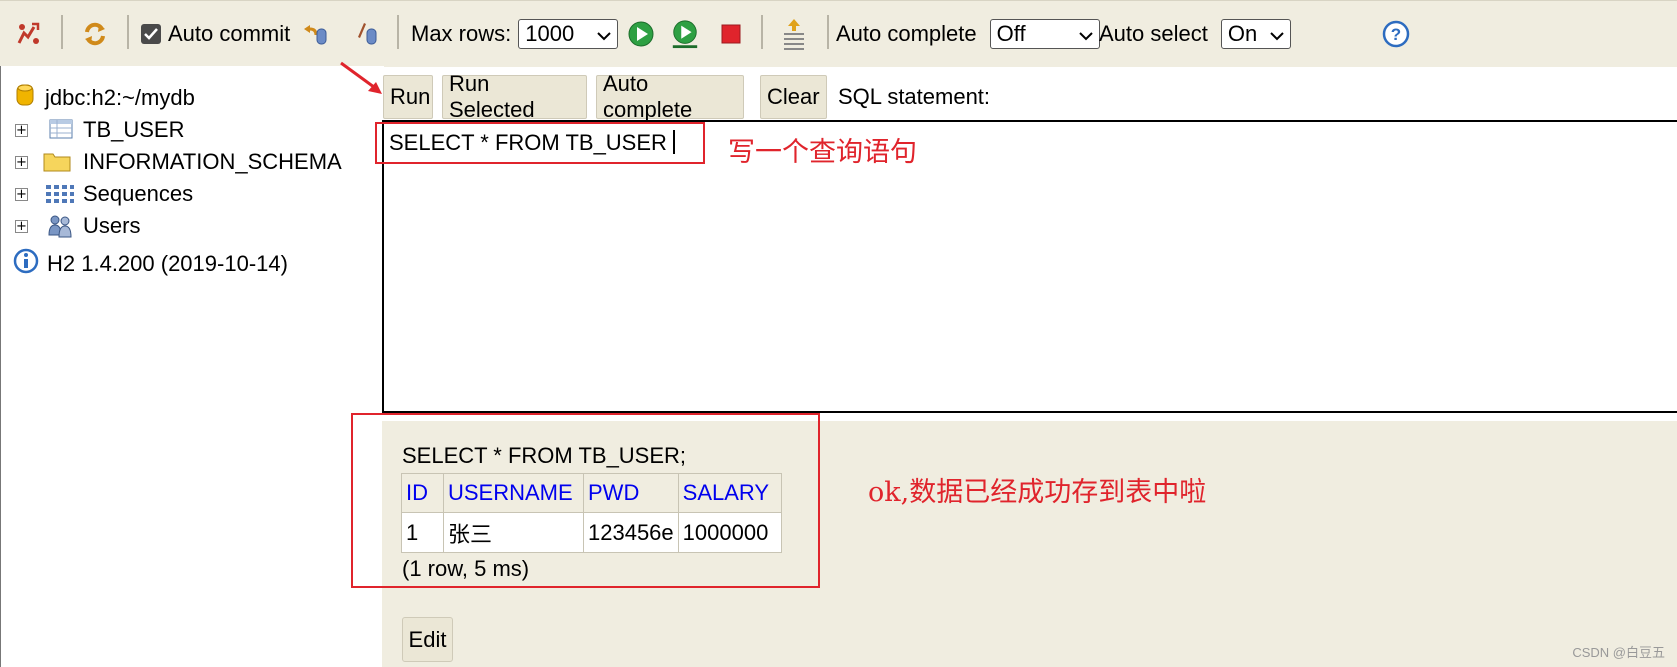 The image size is (1677, 667). I want to click on tree-connection: jdbc:h2:~/mydb, so click(105, 98).